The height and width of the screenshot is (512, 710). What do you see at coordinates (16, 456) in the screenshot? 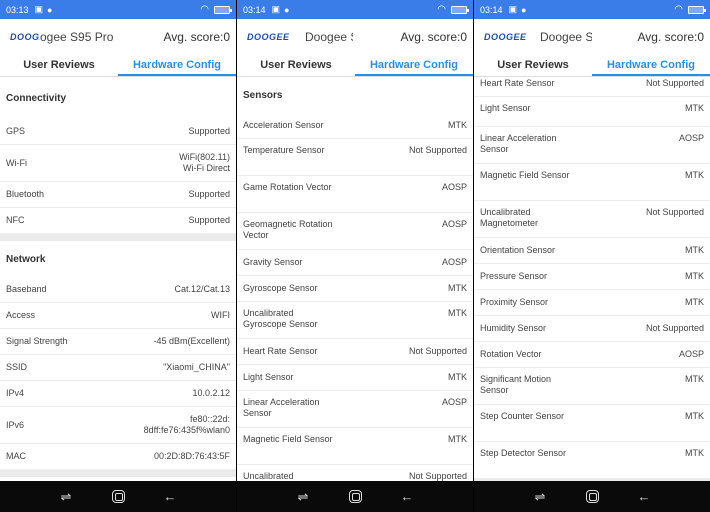
I see `spec-label: MAC` at bounding box center [16, 456].